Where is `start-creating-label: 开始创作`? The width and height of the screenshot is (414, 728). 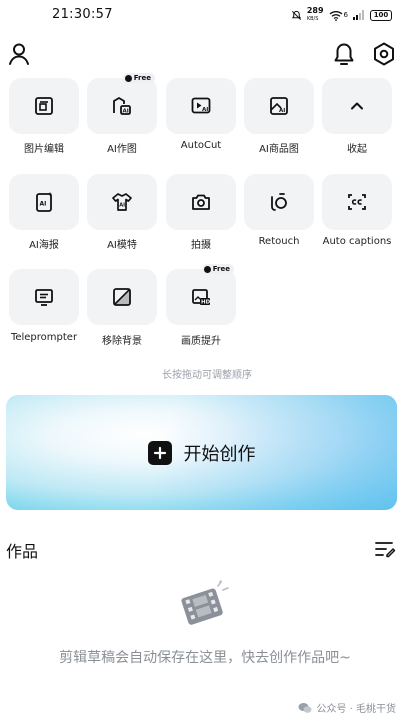 start-creating-label: 开始创作 is located at coordinates (219, 454).